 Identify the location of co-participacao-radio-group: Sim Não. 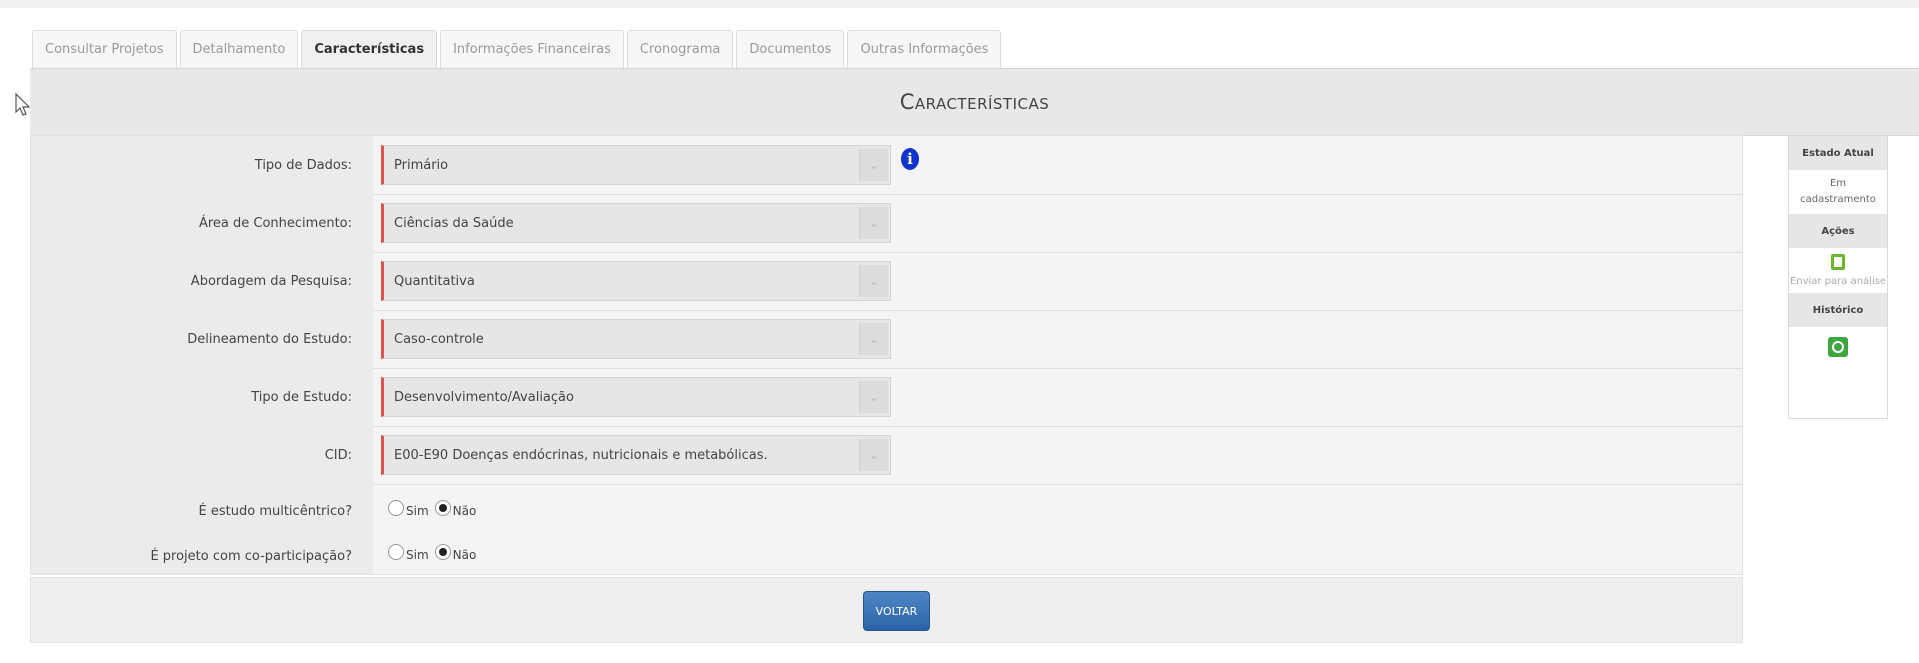
(435, 552).